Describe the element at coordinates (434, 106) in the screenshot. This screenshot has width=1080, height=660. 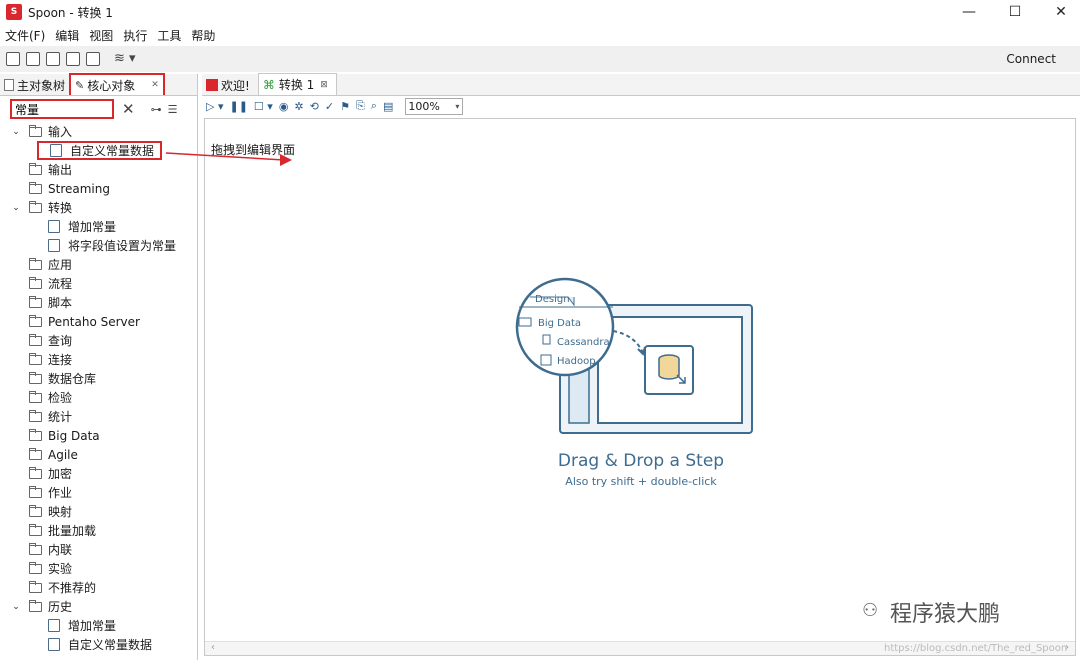
I see `zoom-select: 100% ▾` at that location.